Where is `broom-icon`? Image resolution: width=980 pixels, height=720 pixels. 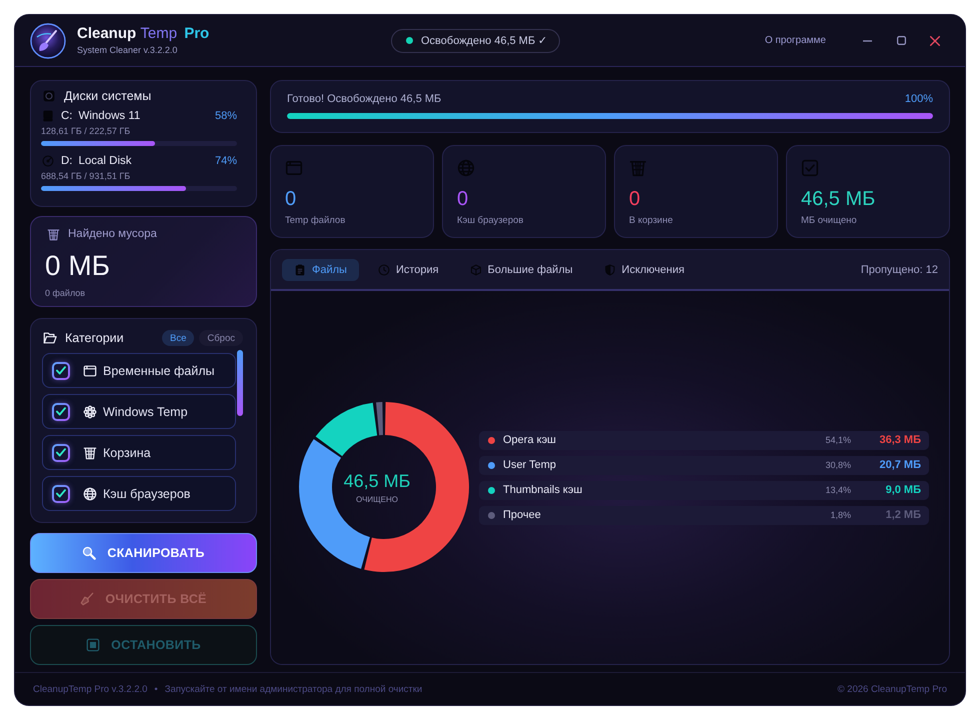 broom-icon is located at coordinates (87, 599).